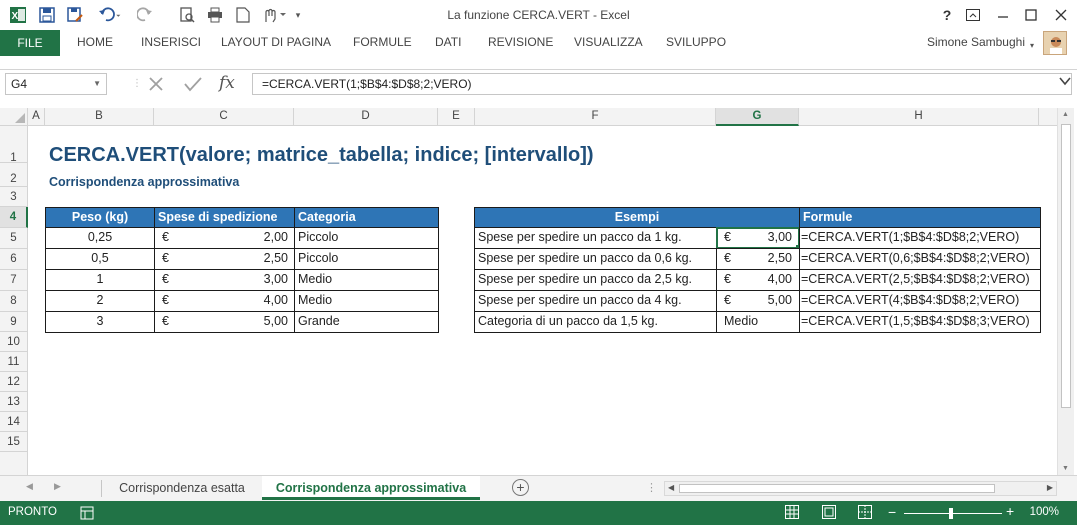 This screenshot has width=1077, height=525. I want to click on scroll-left-icon: ◀, so click(671, 487).